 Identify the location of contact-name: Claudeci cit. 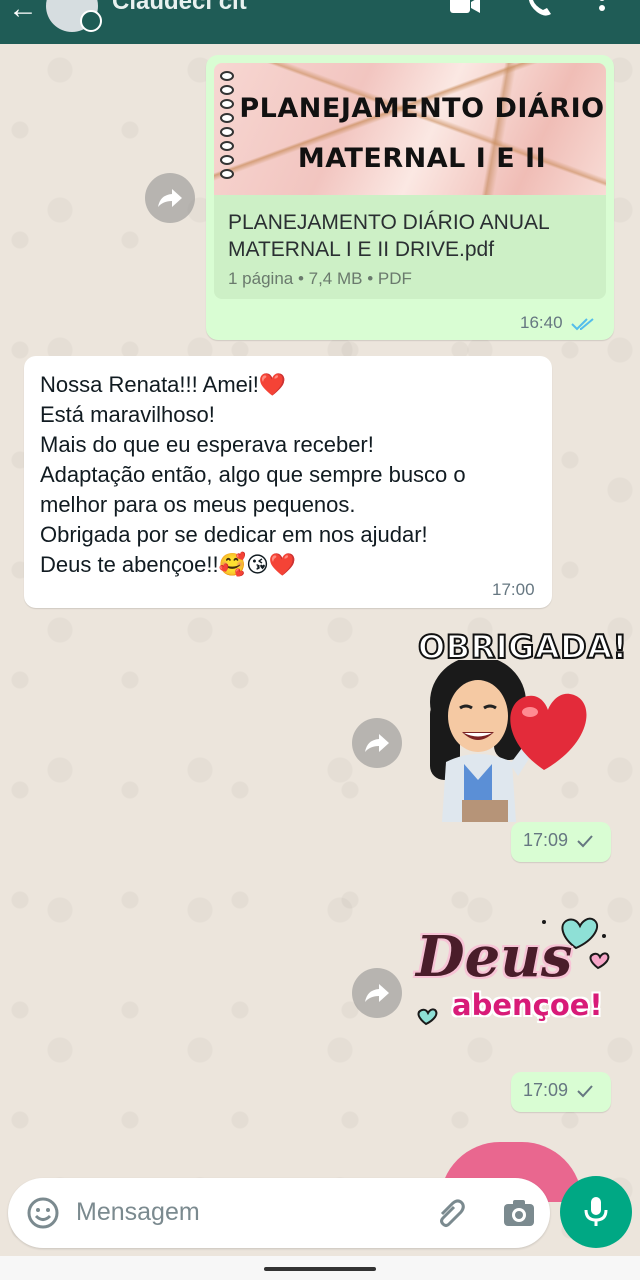
(179, 8).